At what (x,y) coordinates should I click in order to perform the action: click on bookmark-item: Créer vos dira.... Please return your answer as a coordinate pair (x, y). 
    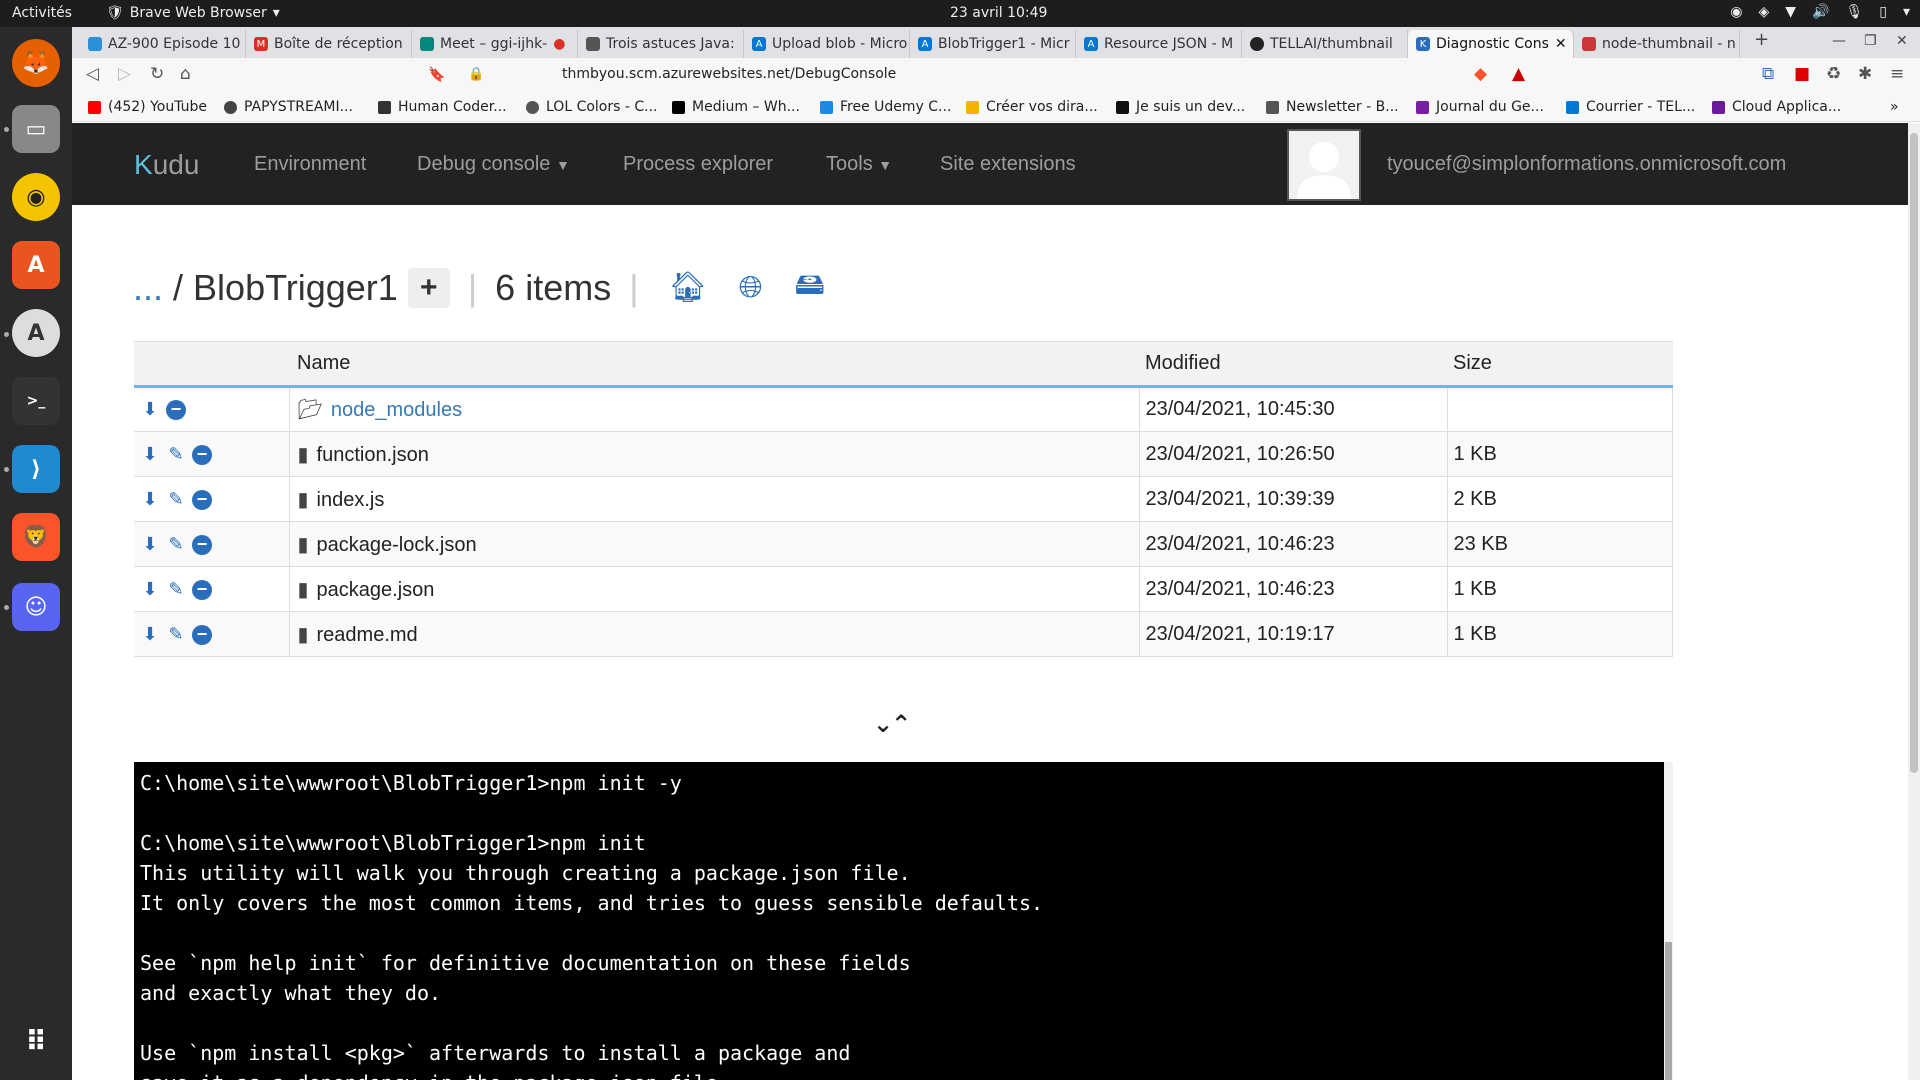
    Looking at the image, I should click on (1032, 107).